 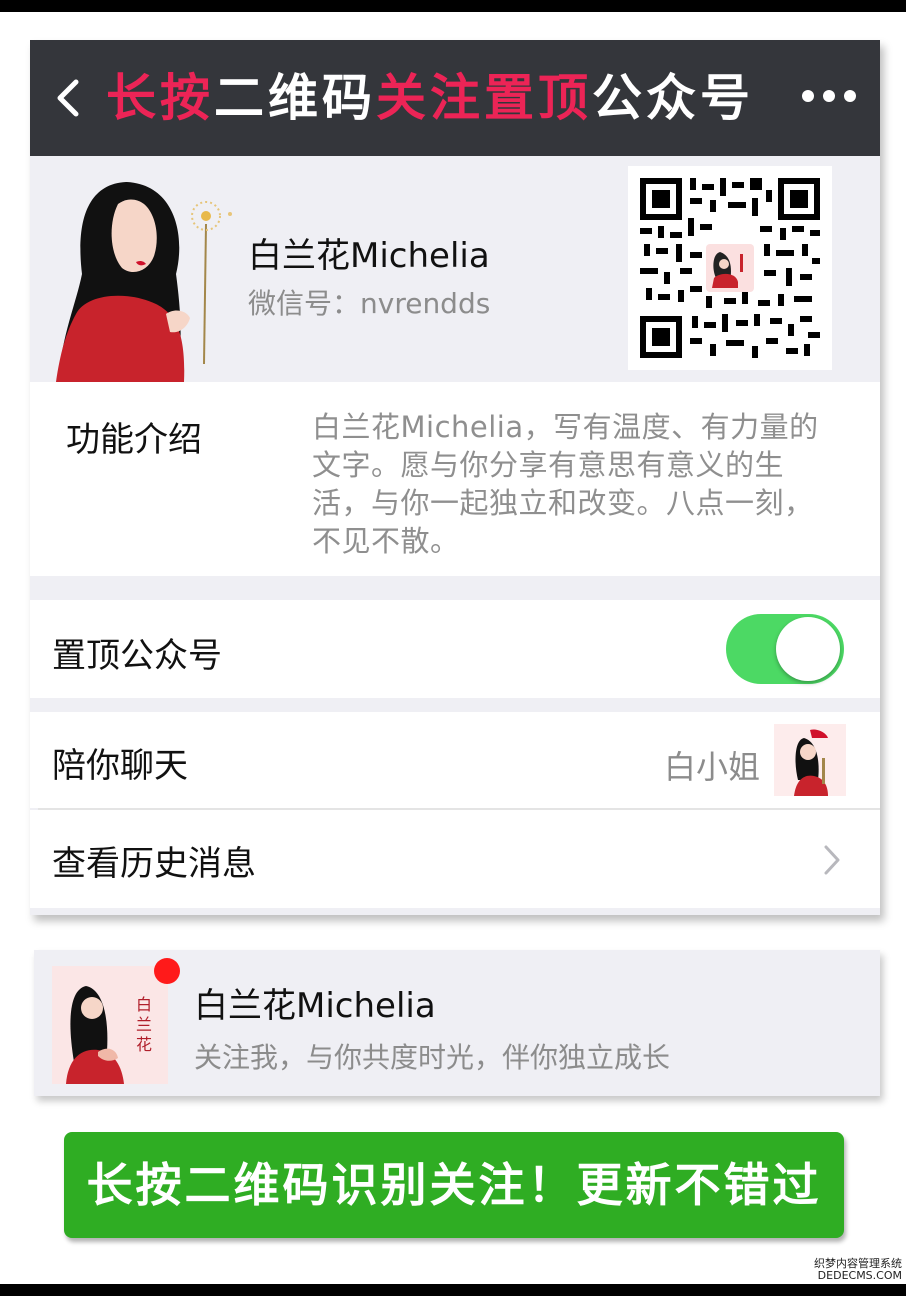 I want to click on qr-code-icon, so click(x=730, y=268).